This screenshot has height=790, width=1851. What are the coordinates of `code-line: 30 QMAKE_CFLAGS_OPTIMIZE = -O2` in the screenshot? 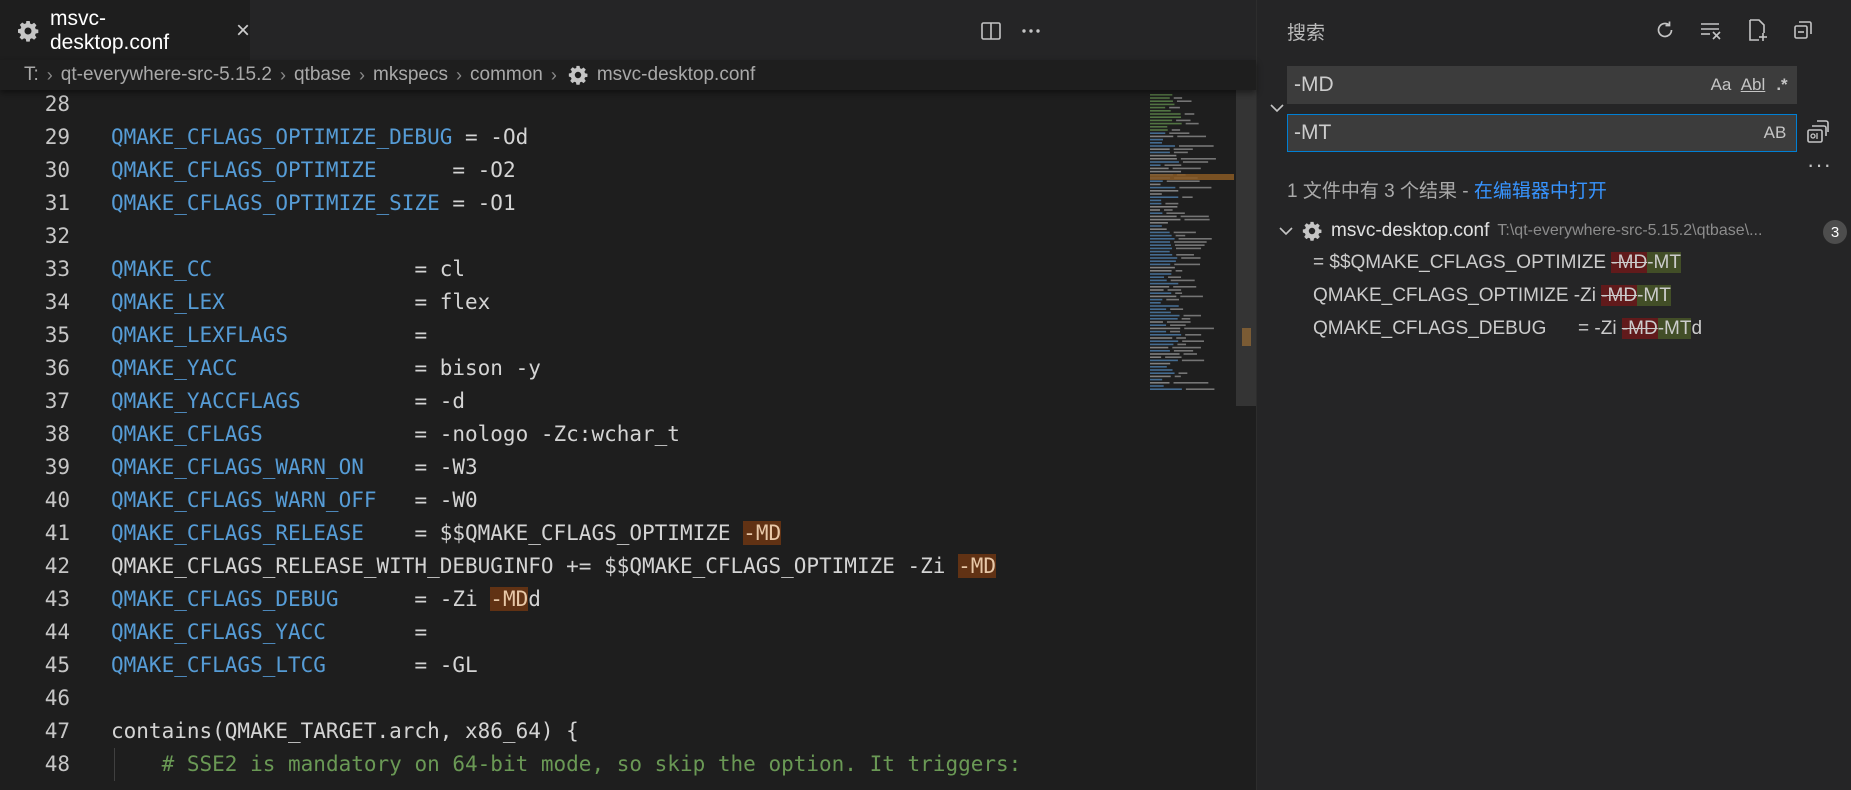 It's located at (573, 170).